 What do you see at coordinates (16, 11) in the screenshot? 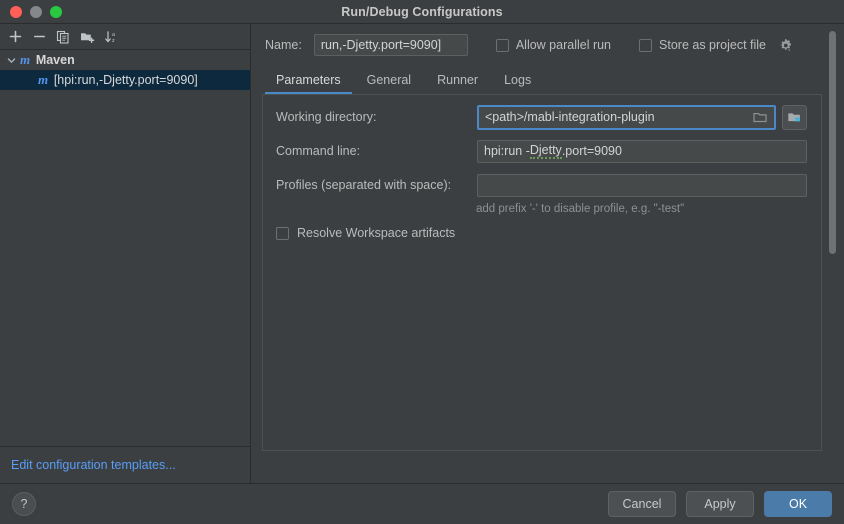
I see `close-window-button` at bounding box center [16, 11].